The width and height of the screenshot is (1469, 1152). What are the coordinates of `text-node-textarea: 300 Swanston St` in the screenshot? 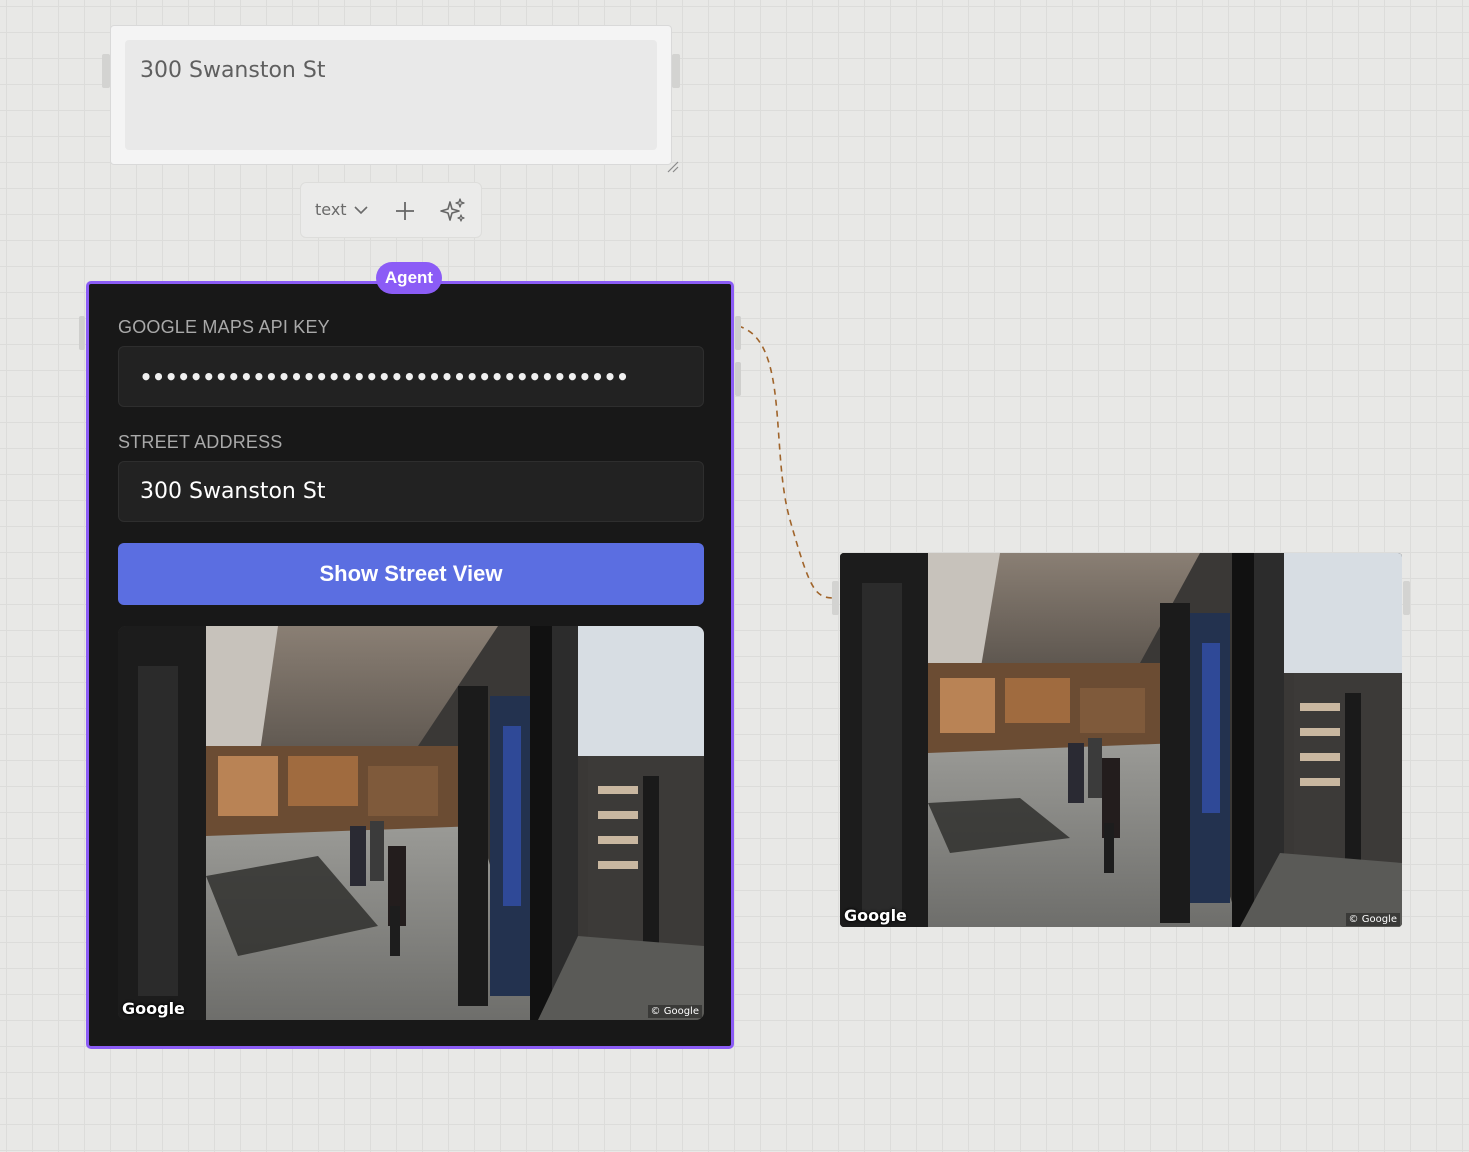 It's located at (391, 95).